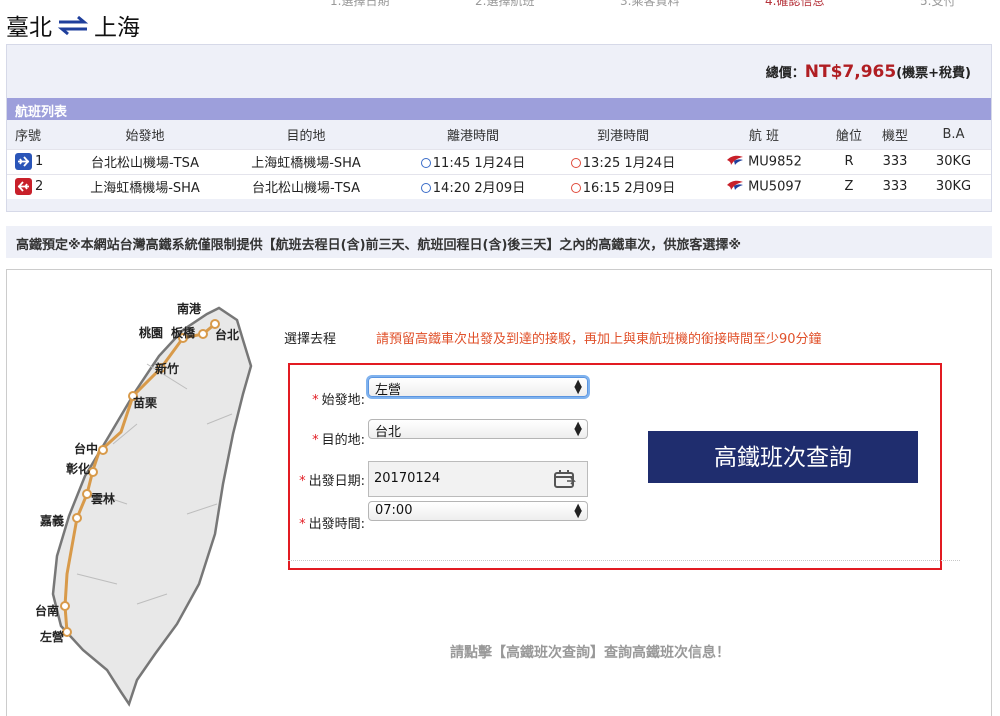 The width and height of the screenshot is (1000, 716). What do you see at coordinates (227, 335) in the screenshot?
I see `station-taipei: 台北` at bounding box center [227, 335].